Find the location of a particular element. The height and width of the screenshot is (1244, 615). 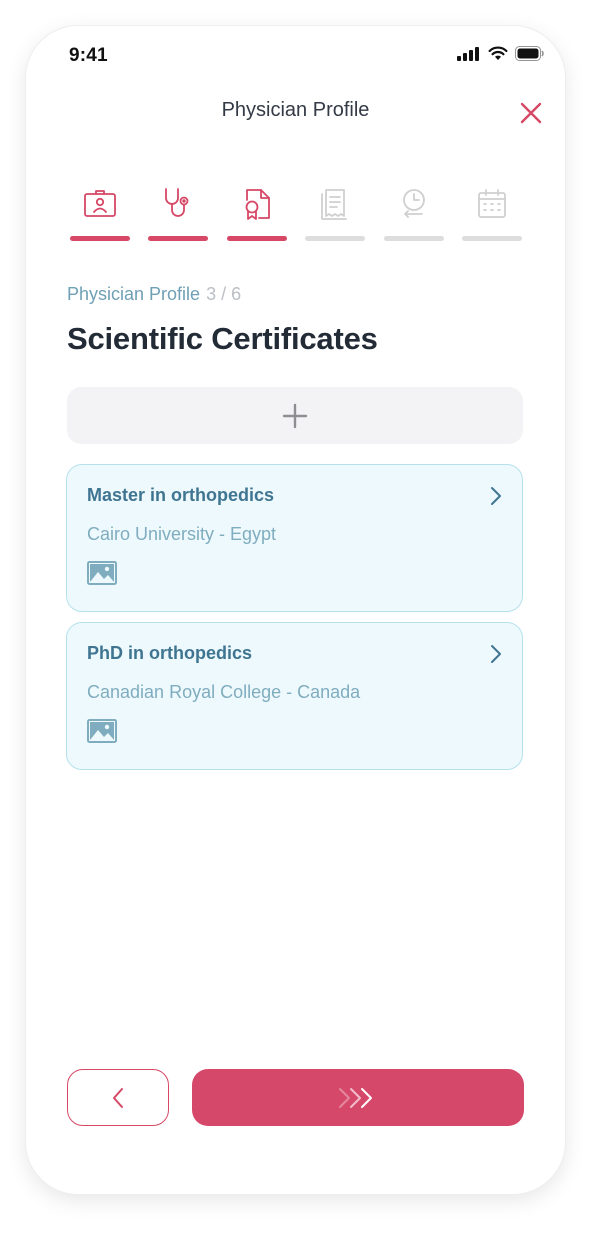

page-title: Scientific Certificates is located at coordinates (222, 338).